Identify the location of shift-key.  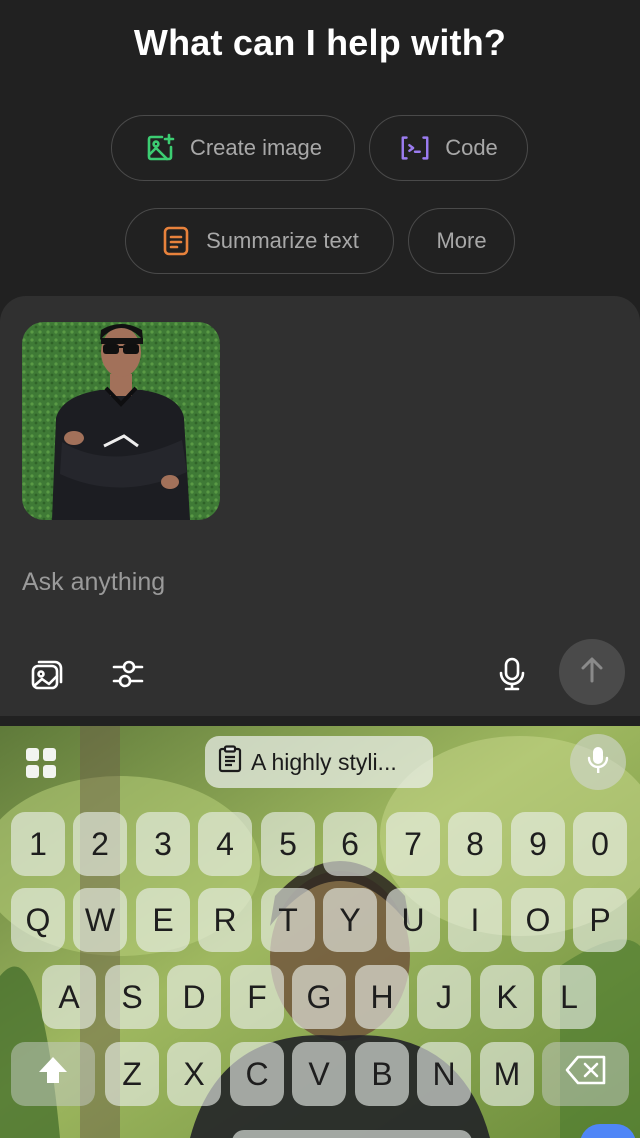
(53, 1074).